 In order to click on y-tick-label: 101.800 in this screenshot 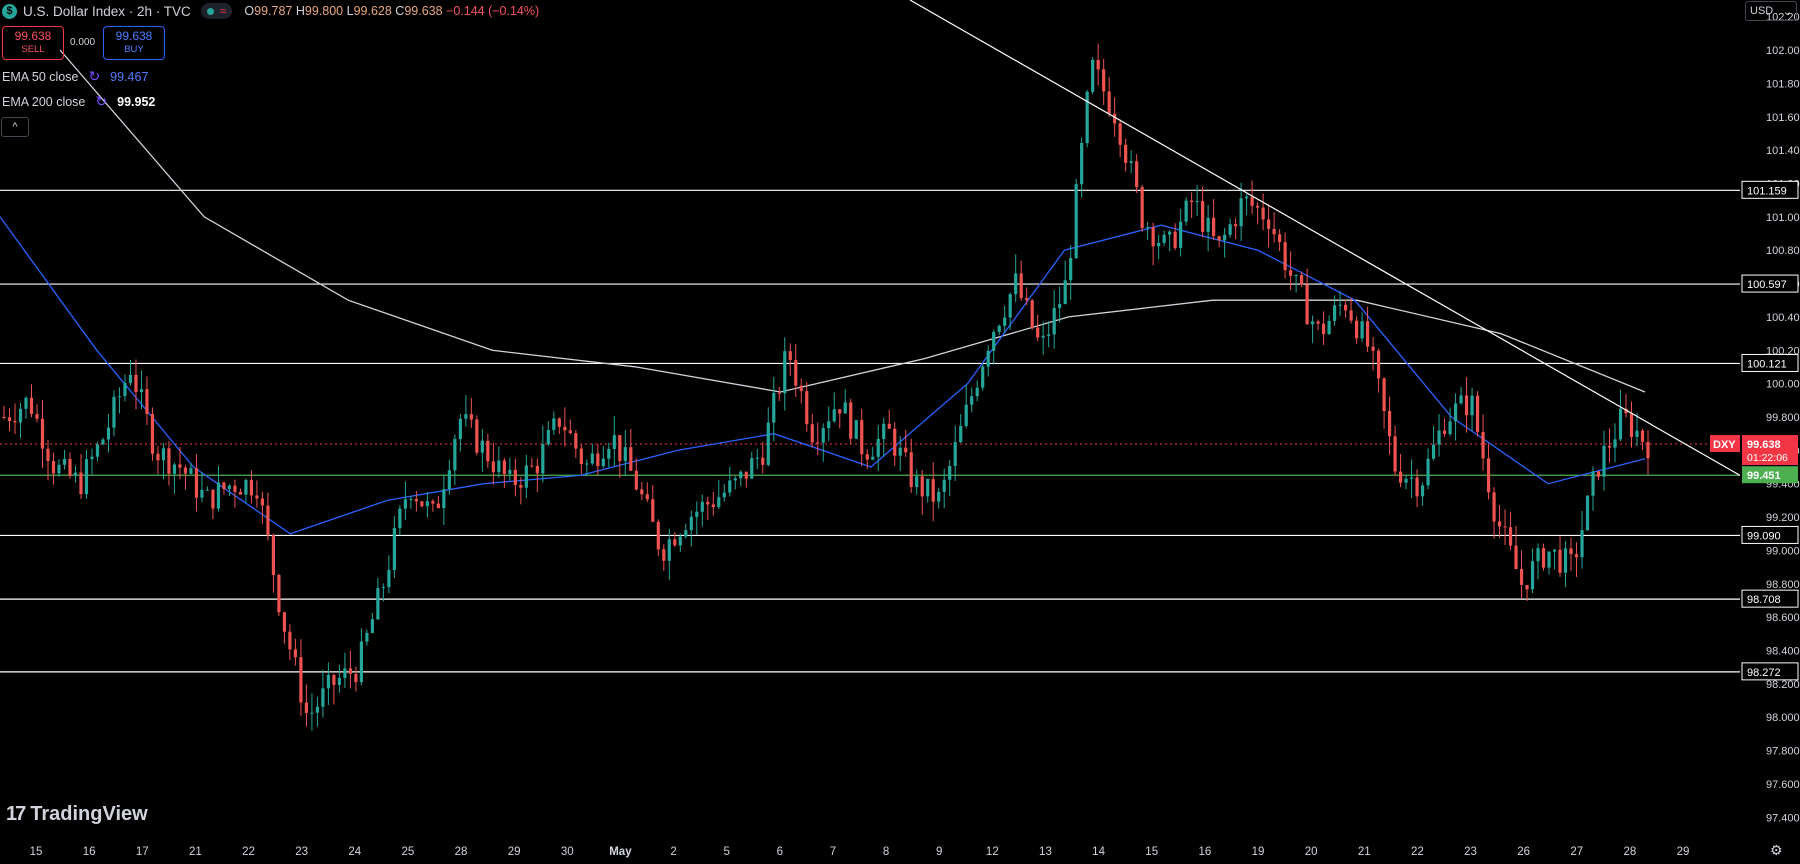, I will do `click(1783, 84)`.